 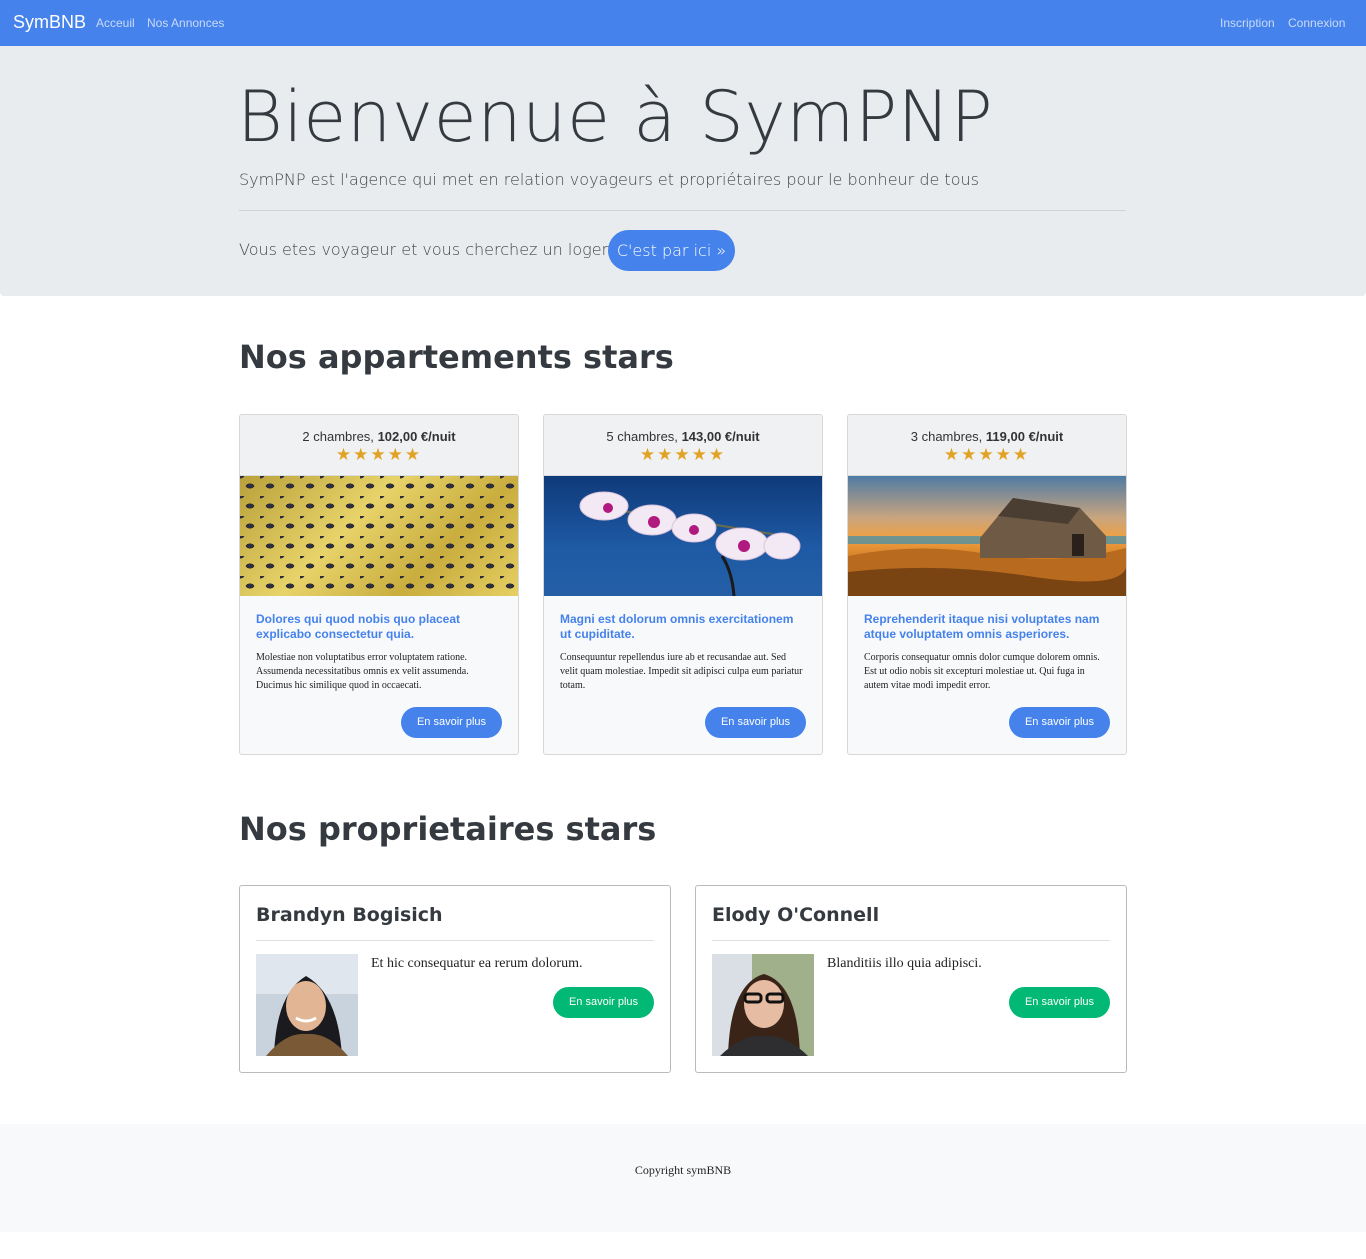 What do you see at coordinates (904, 963) in the screenshot?
I see `owner-quote: Blanditiis illo quia adipisci.` at bounding box center [904, 963].